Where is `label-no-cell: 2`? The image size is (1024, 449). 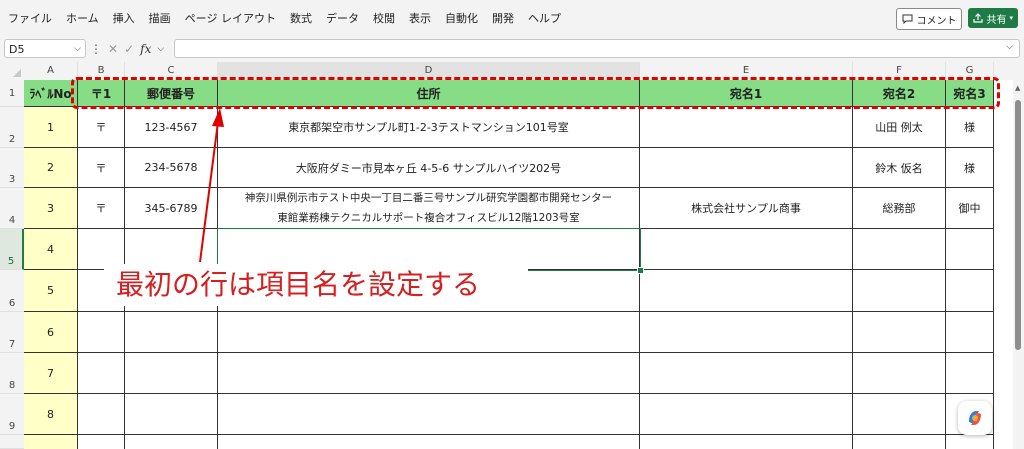 label-no-cell: 2 is located at coordinates (51, 168).